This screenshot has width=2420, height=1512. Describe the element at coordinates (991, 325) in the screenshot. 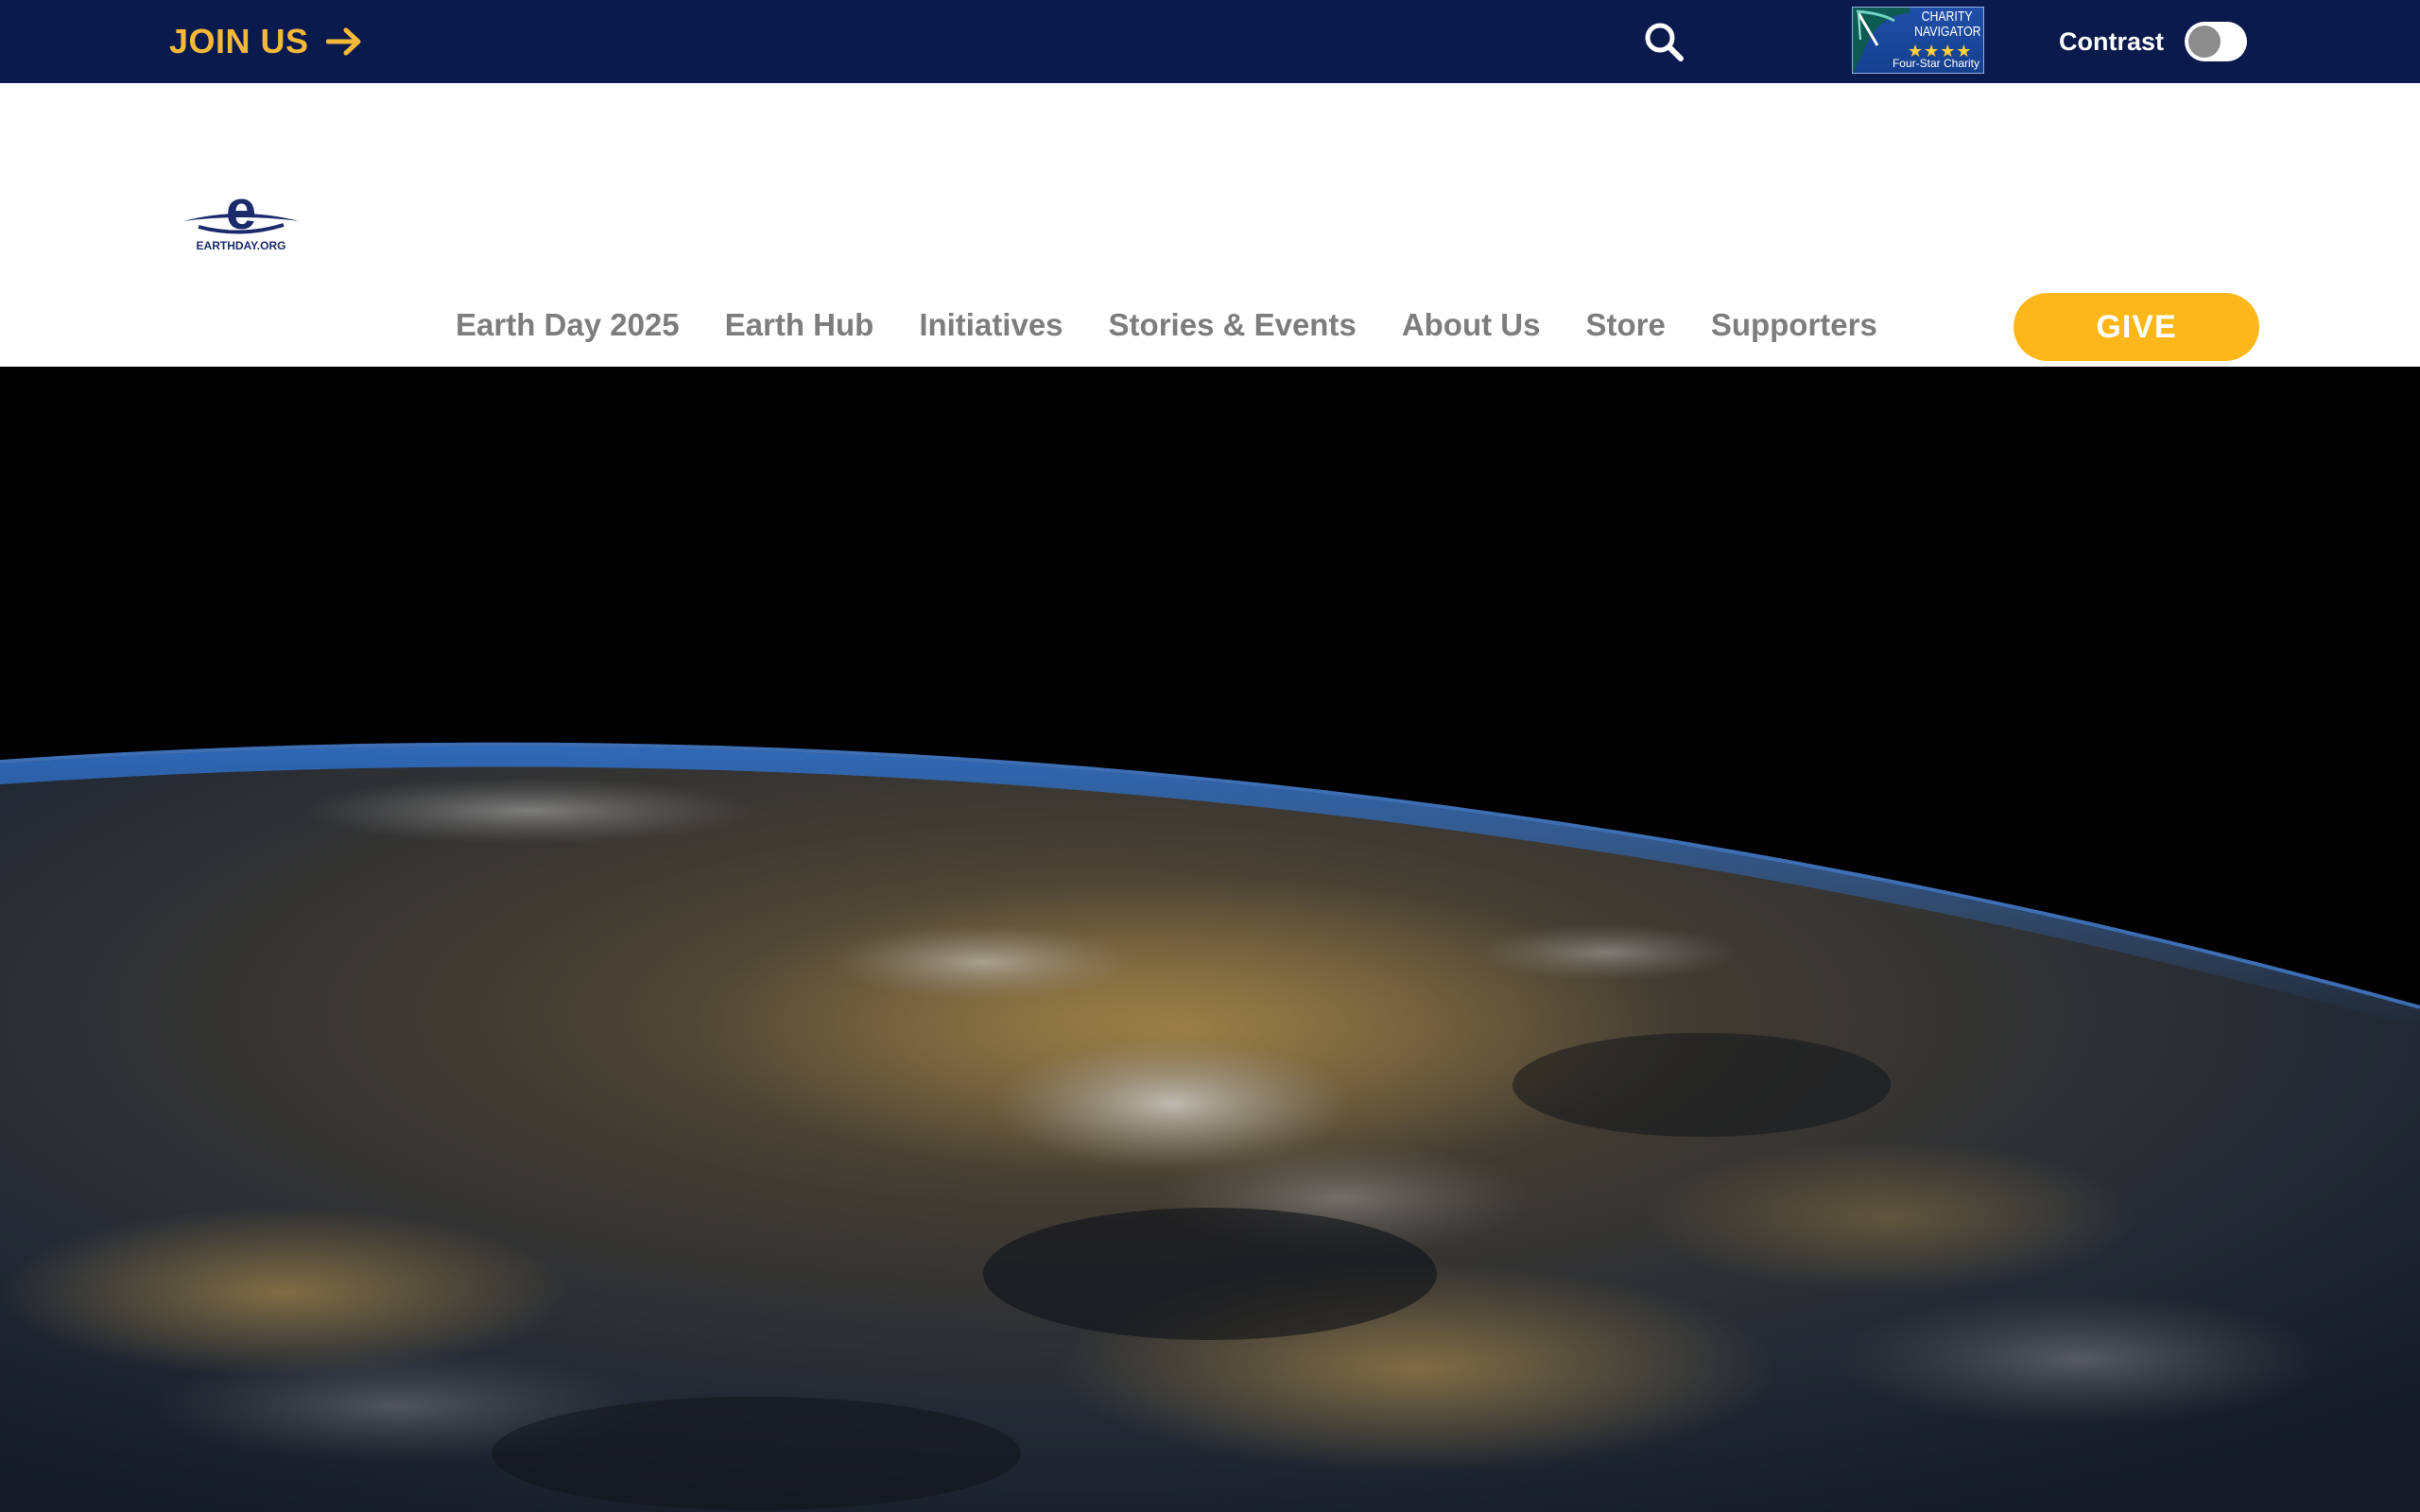

I see `nav-item-initiatives: Initiatives` at that location.